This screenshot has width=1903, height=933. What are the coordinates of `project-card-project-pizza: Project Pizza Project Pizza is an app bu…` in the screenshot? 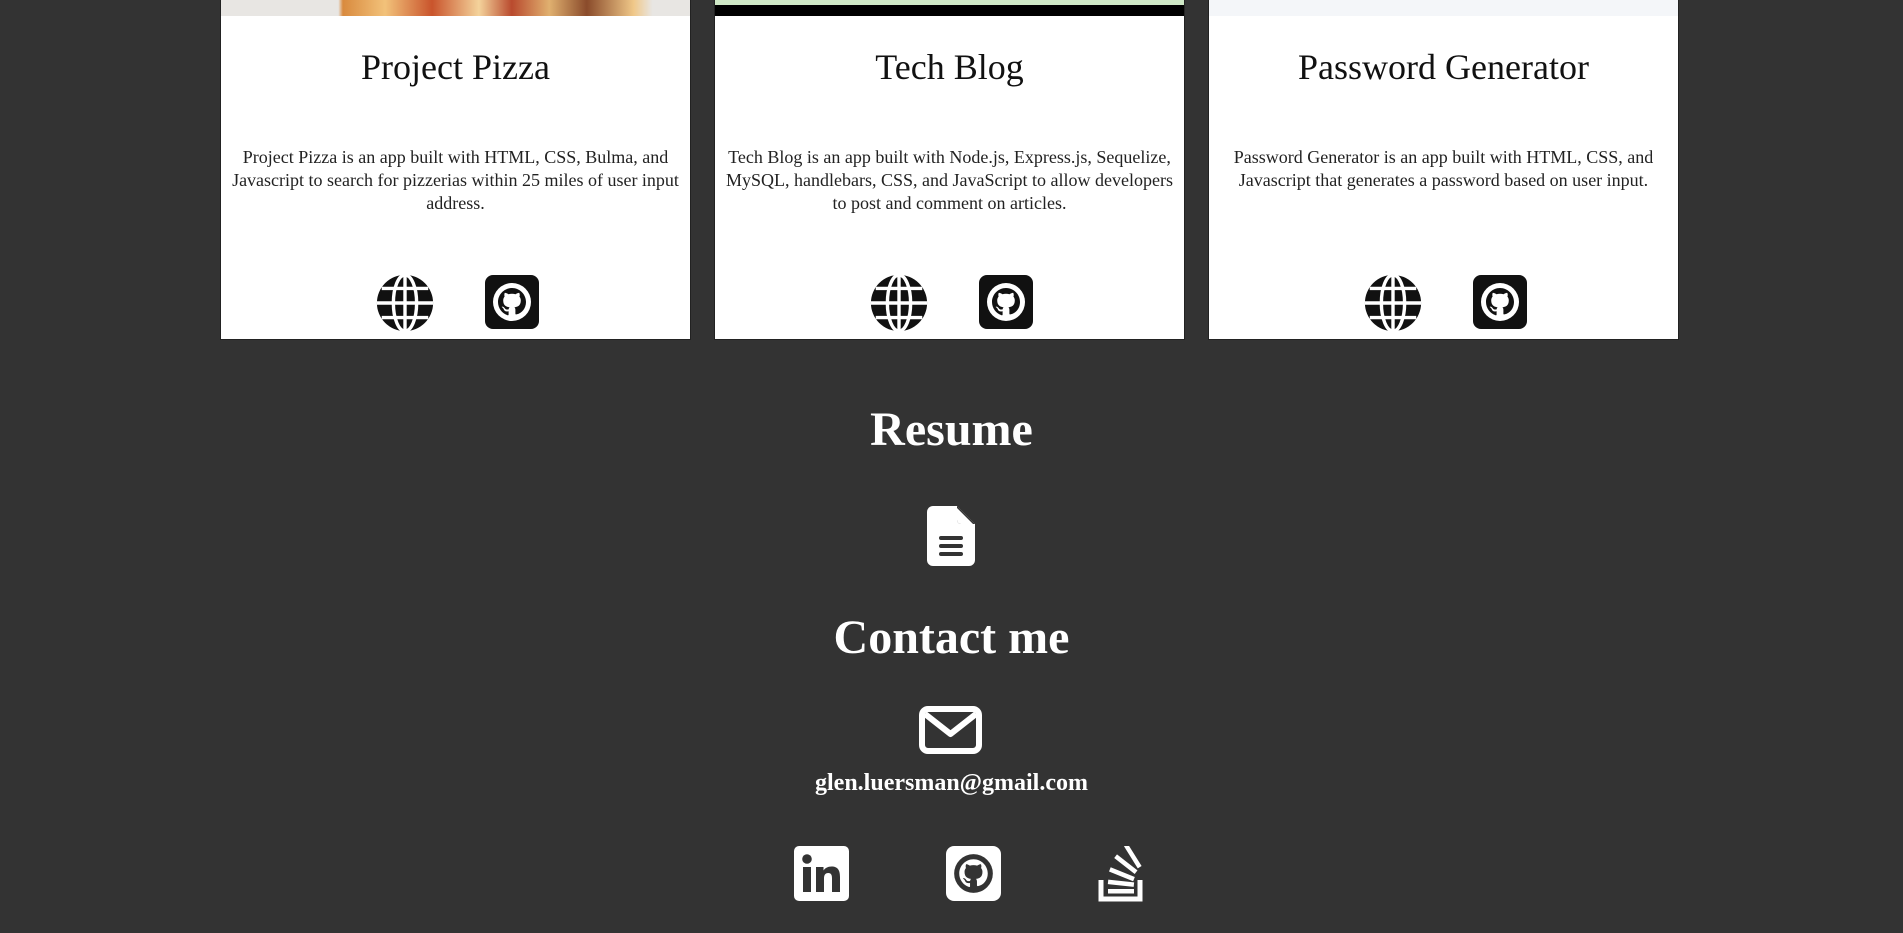 It's located at (455, 170).